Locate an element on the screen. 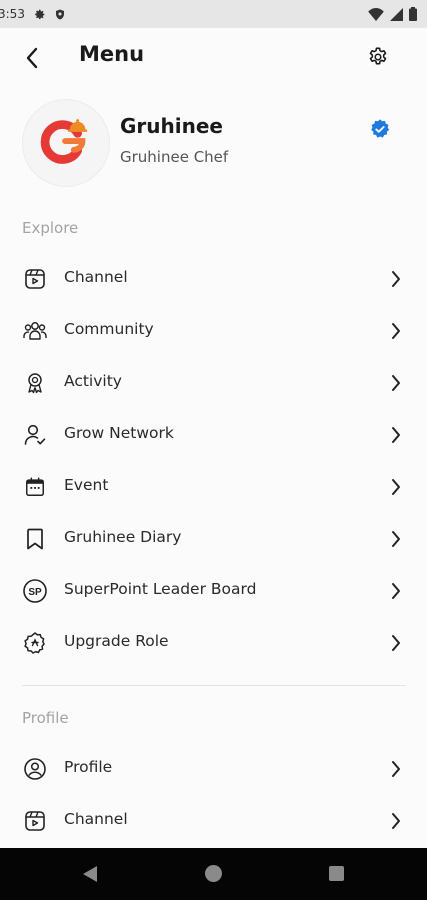 This screenshot has height=900, width=427. bookmark-icon is located at coordinates (35, 539).